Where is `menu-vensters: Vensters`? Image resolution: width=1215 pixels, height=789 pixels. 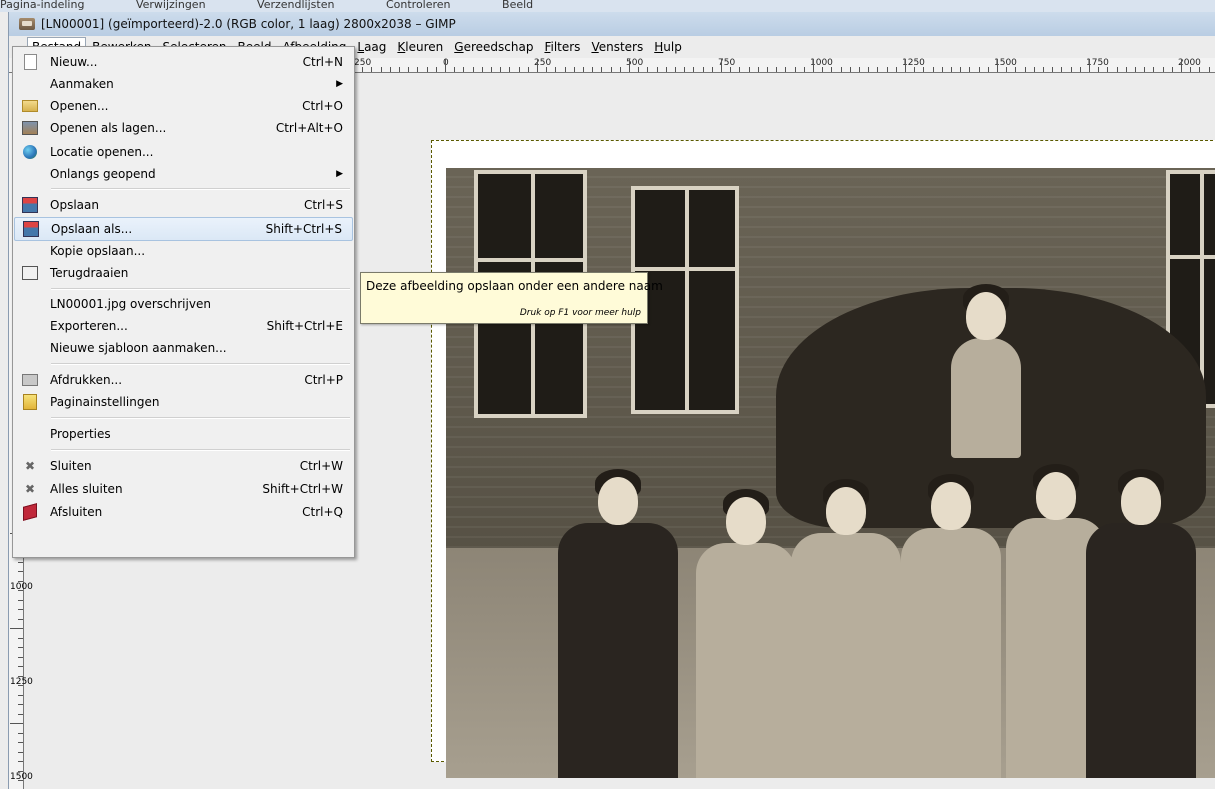
menu-vensters: Vensters is located at coordinates (617, 47).